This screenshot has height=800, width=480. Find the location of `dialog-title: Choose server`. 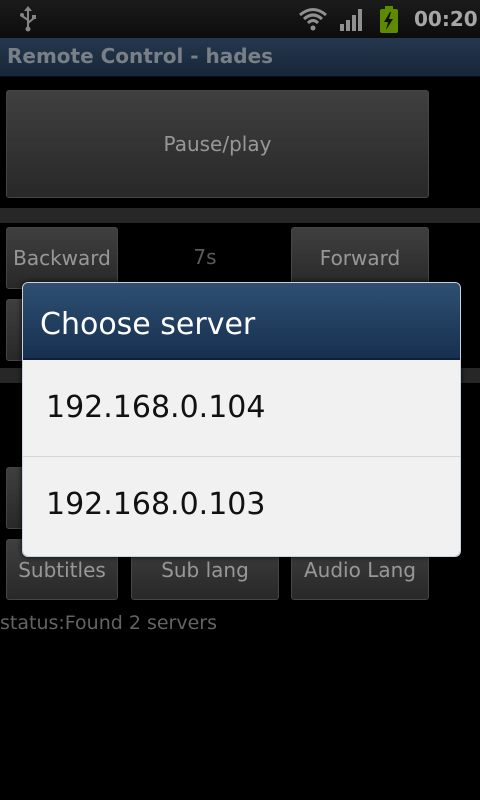

dialog-title: Choose server is located at coordinates (148, 324).